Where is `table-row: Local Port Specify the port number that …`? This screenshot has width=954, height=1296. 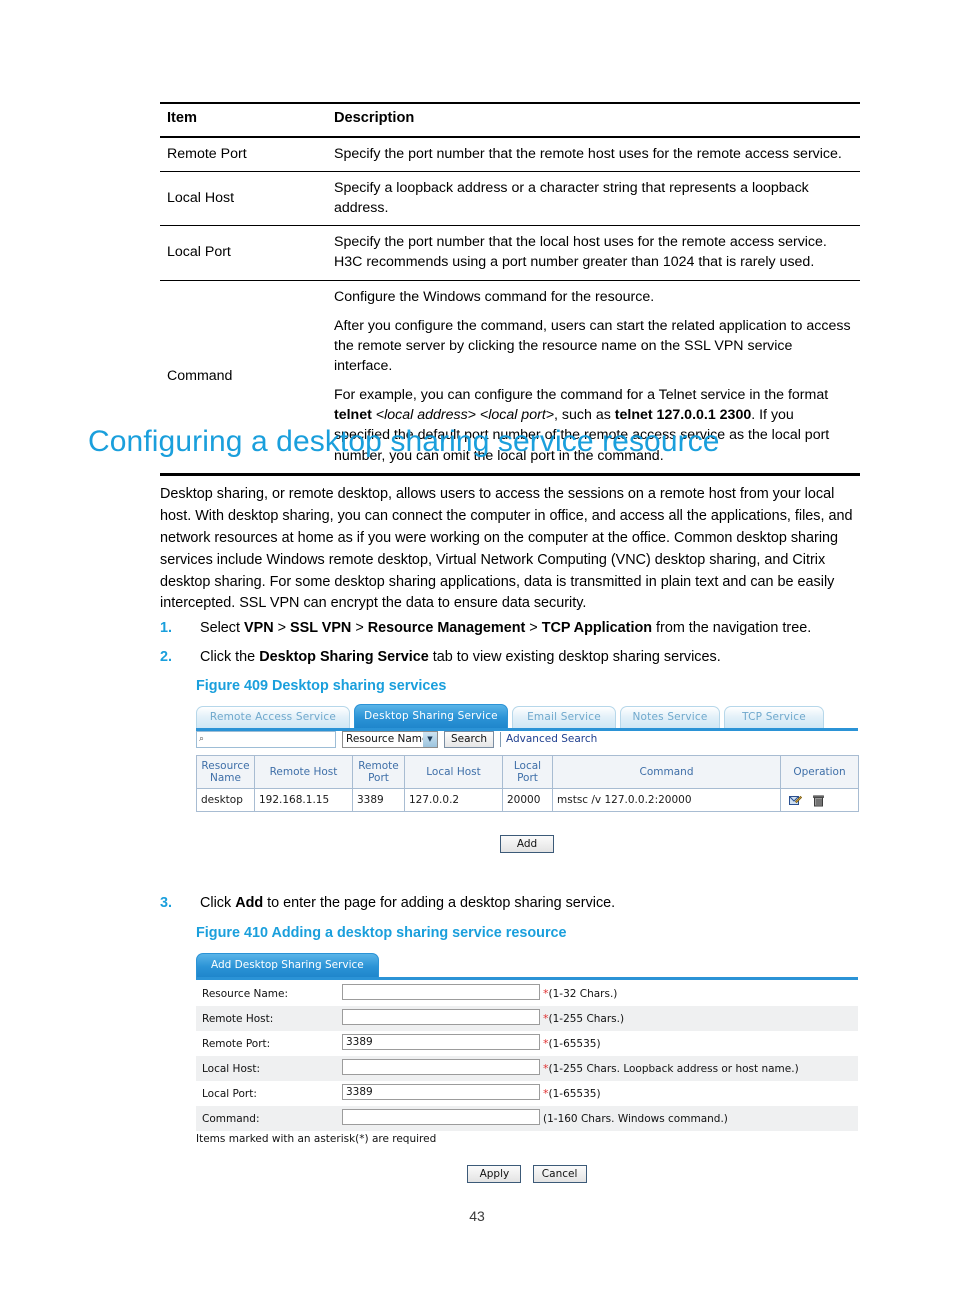
table-row: Local Port Specify the port number that … is located at coordinates (510, 253).